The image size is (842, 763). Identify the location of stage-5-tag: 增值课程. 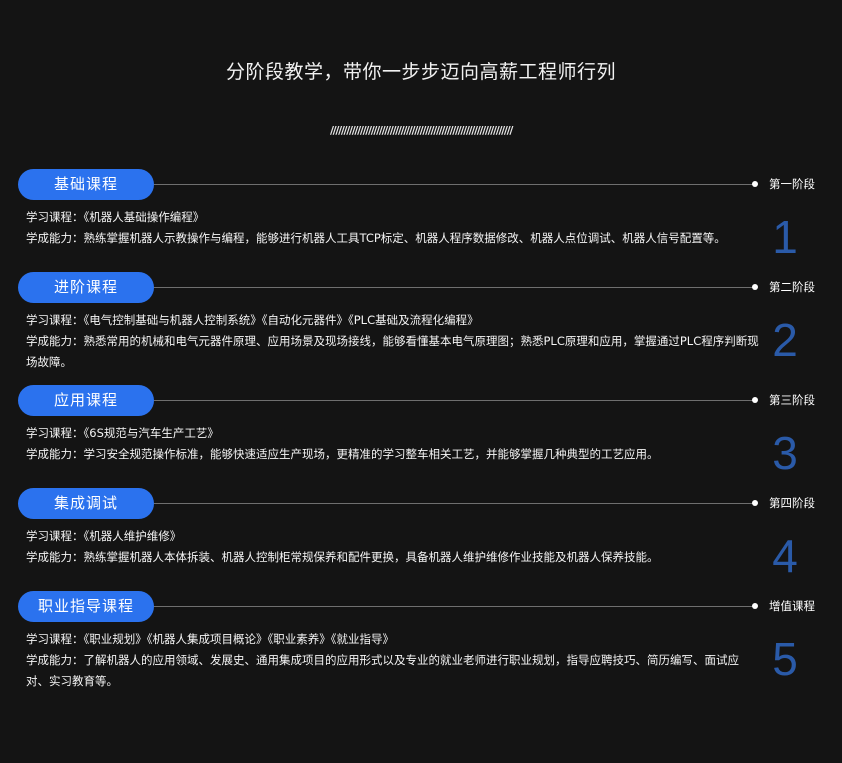
(792, 606).